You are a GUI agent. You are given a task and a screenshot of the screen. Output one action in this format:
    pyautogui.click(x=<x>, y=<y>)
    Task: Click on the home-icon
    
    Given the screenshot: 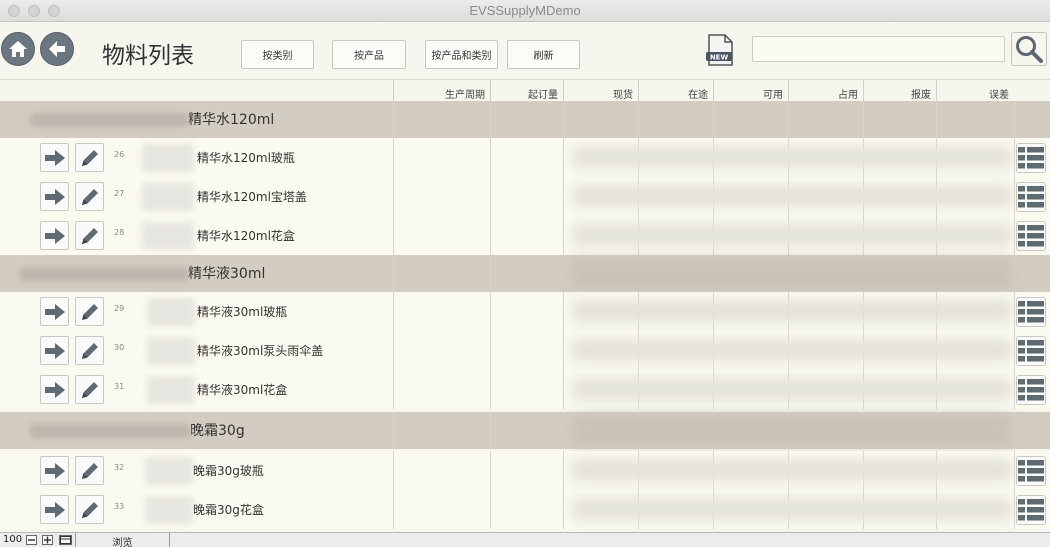 What is the action you would take?
    pyautogui.click(x=18, y=49)
    